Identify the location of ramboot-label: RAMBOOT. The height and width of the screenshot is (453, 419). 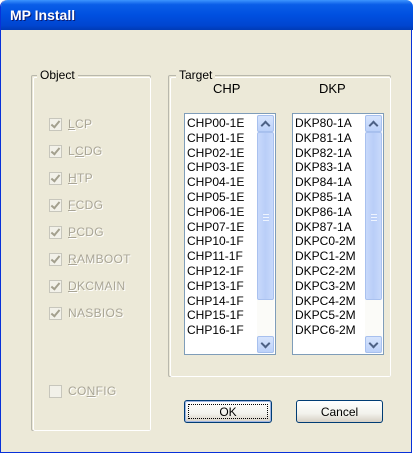
(99, 259).